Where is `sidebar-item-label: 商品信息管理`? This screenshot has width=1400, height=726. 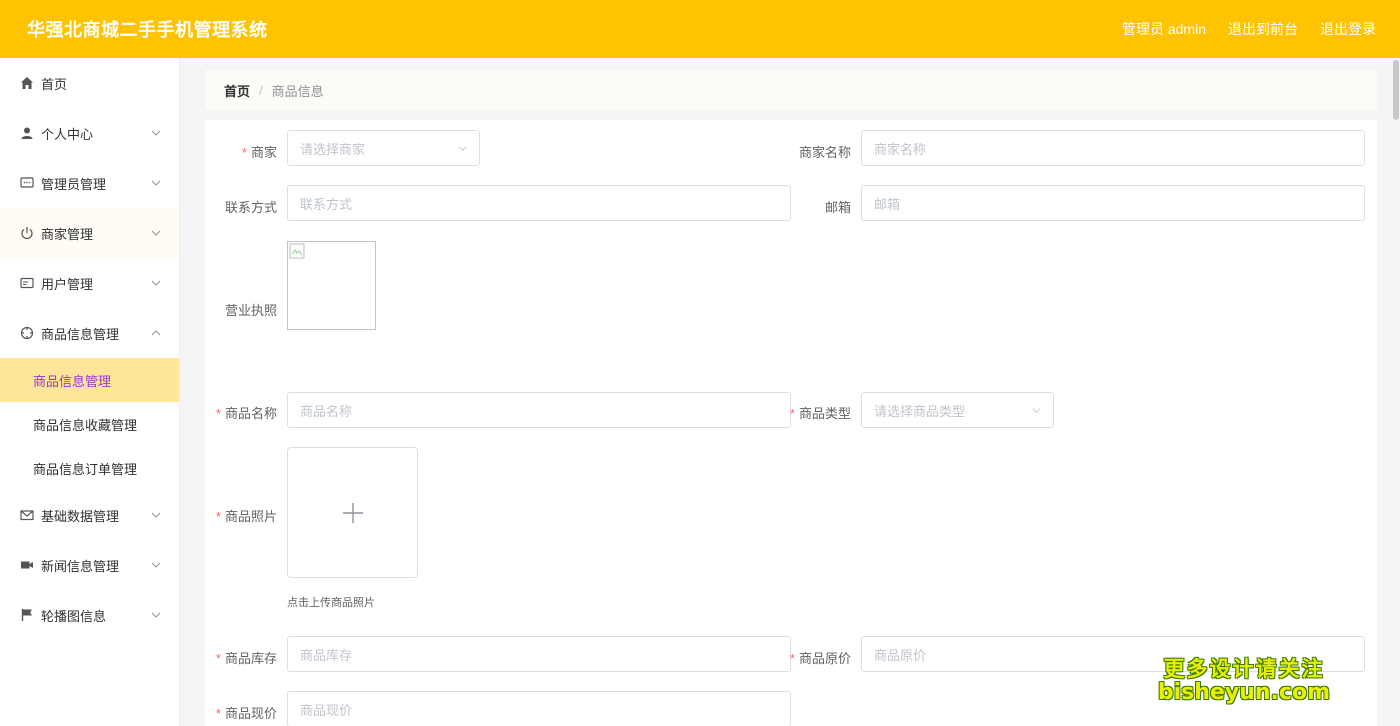
sidebar-item-label: 商品信息管理 is located at coordinates (80, 334).